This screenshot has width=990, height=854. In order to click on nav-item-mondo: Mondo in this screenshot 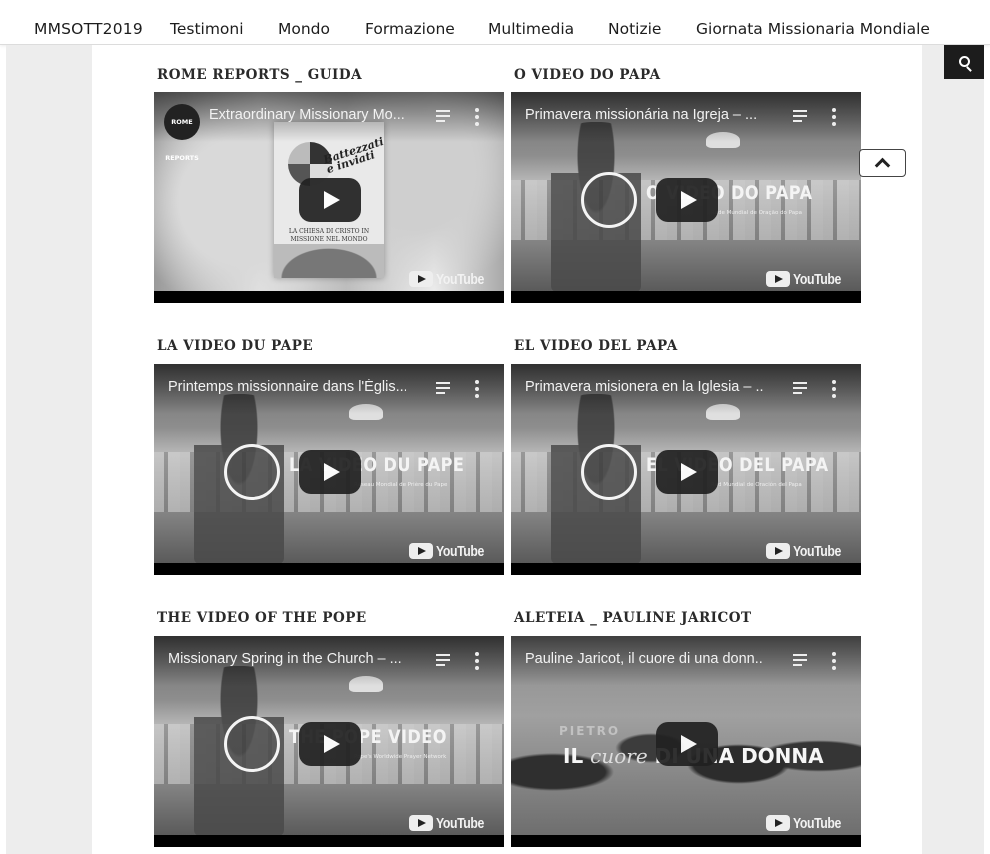, I will do `click(304, 22)`.